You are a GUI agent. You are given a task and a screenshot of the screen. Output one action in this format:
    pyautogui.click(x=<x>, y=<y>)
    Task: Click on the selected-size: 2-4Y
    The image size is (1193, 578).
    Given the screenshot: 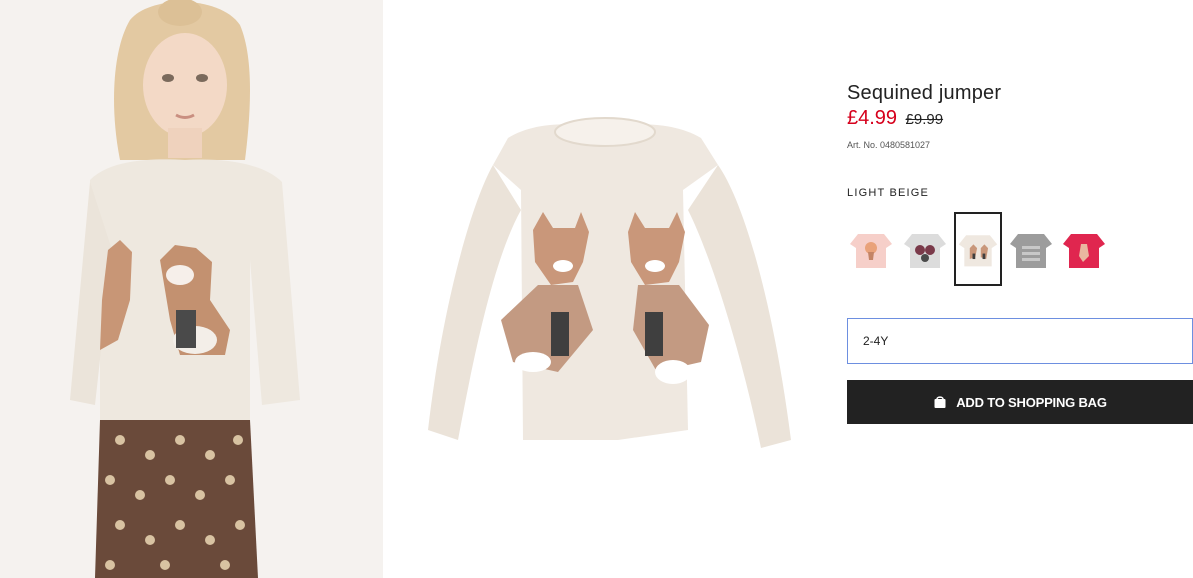 What is the action you would take?
    pyautogui.click(x=876, y=341)
    